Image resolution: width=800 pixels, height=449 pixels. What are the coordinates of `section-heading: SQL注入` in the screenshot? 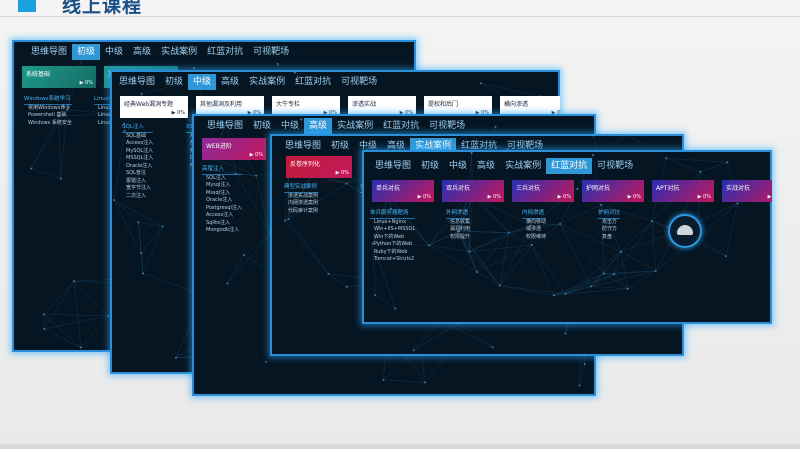 It's located at (138, 128).